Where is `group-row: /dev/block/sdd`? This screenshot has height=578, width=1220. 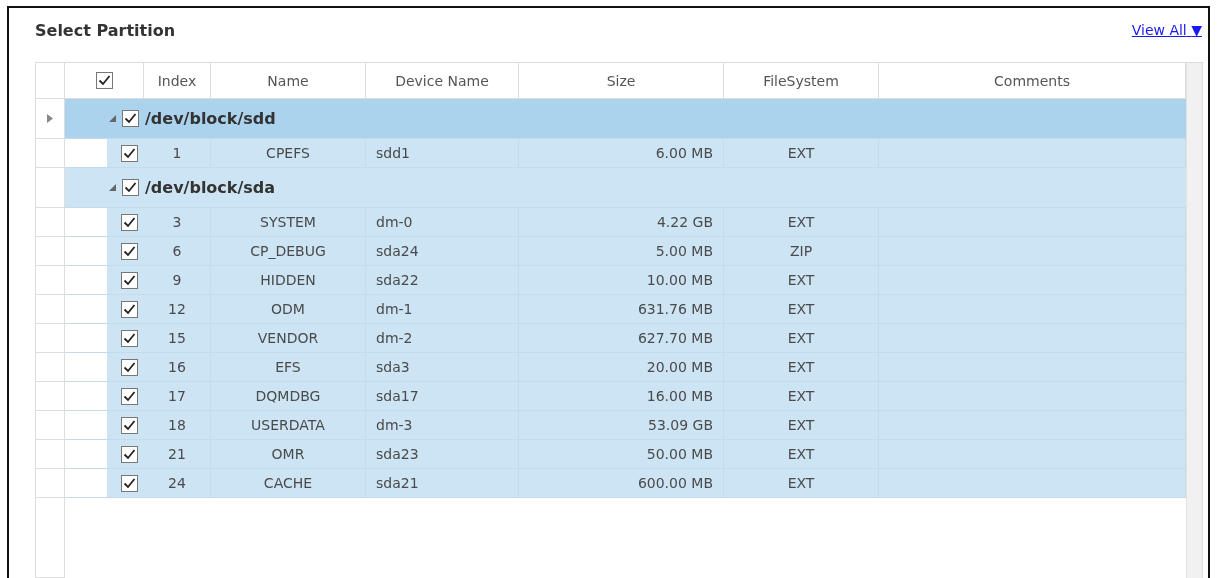
group-row: /dev/block/sdd is located at coordinates (625, 119).